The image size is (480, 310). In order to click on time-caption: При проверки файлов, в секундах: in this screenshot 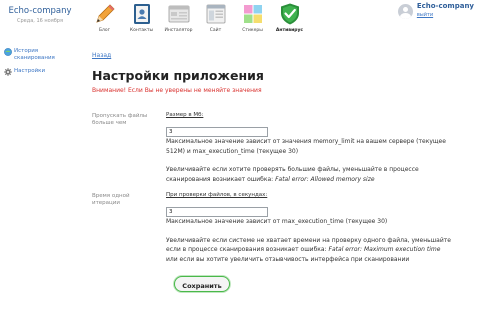, I will do `click(217, 195)`.